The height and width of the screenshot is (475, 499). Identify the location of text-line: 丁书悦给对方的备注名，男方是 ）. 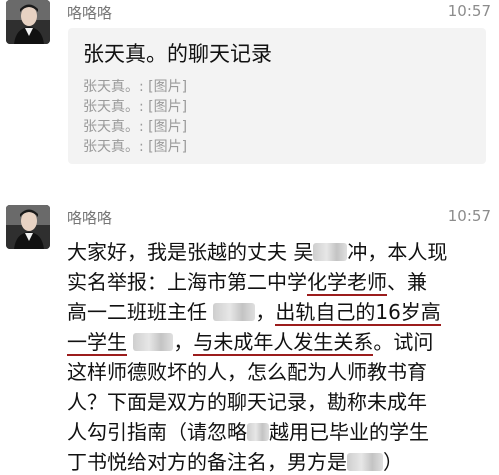
(279, 461).